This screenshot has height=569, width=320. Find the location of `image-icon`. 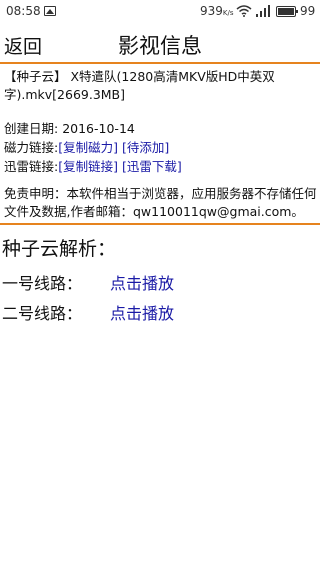

image-icon is located at coordinates (50, 11).